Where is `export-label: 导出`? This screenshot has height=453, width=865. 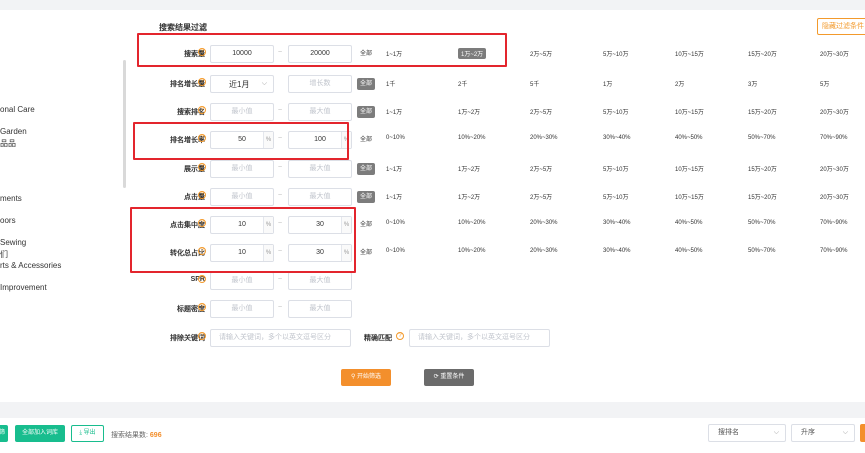 export-label: 导出 is located at coordinates (89, 433).